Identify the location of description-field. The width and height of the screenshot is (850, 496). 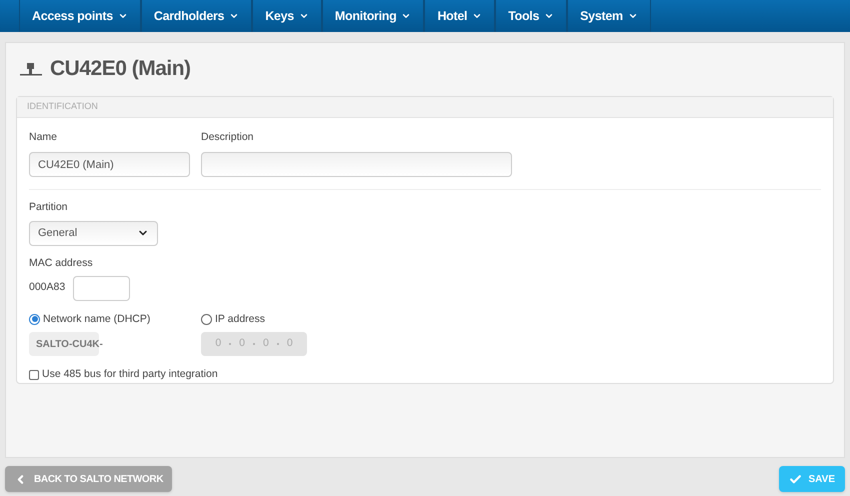
(356, 164).